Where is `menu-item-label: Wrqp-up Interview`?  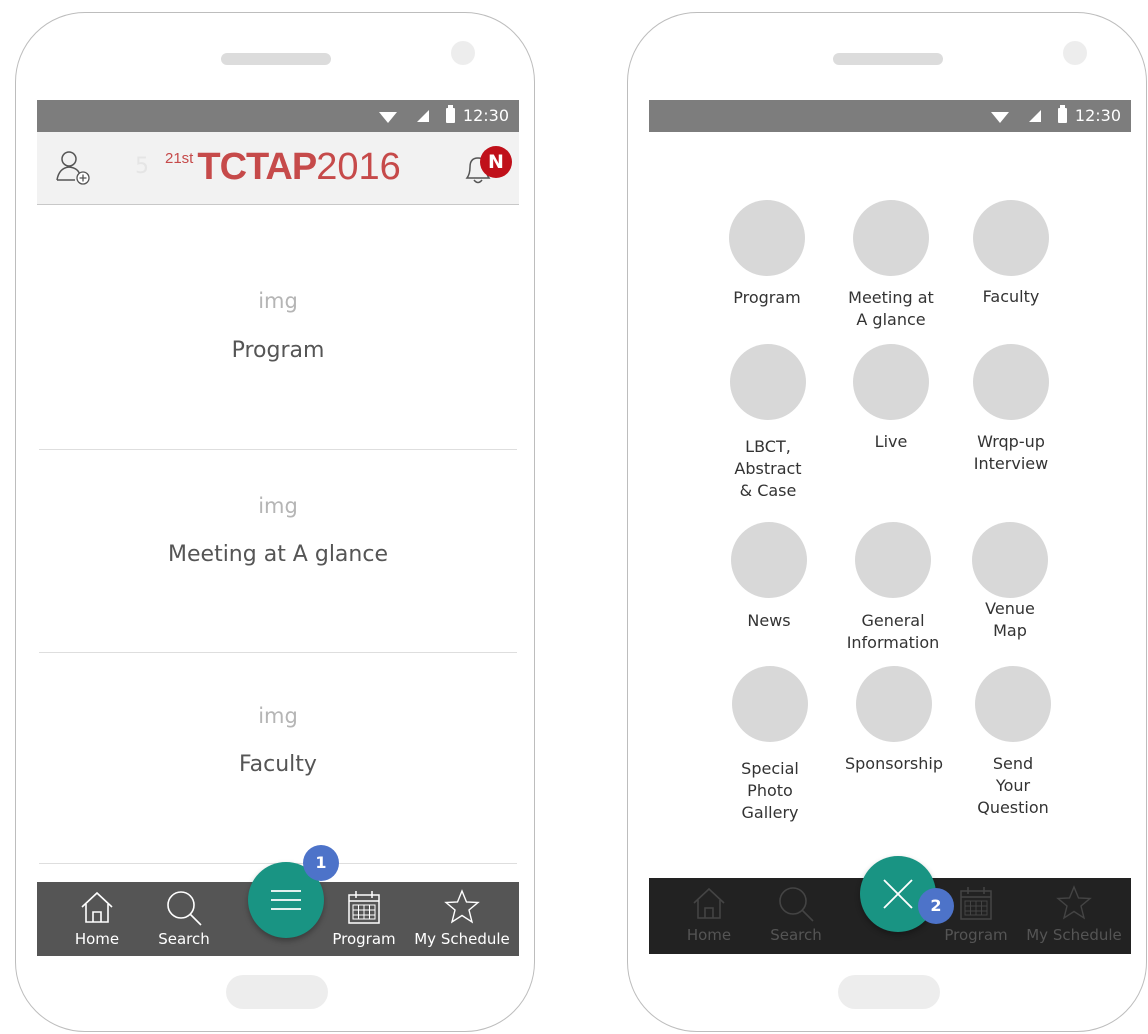 menu-item-label: Wrqp-up Interview is located at coordinates (1011, 452).